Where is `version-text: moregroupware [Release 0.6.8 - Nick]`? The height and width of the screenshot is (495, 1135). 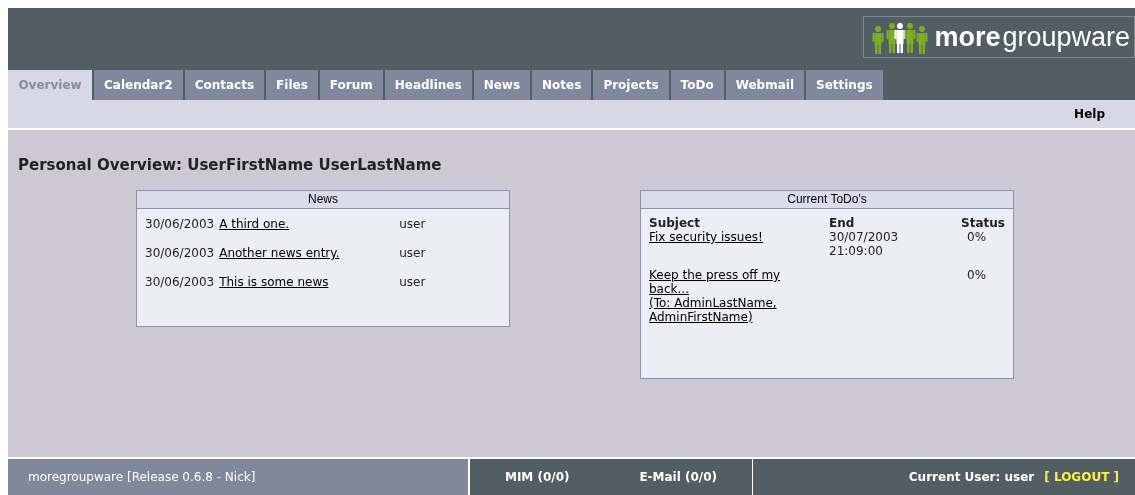 version-text: moregroupware [Release 0.6.8 - Nick] is located at coordinates (142, 477).